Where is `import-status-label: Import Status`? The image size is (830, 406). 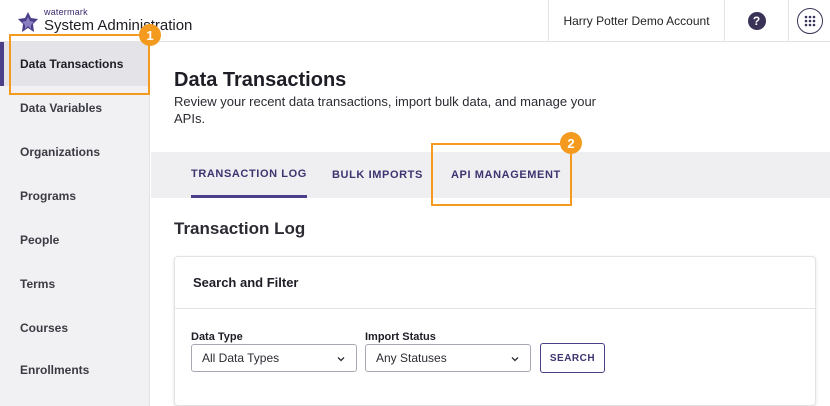
import-status-label: Import Status is located at coordinates (400, 337).